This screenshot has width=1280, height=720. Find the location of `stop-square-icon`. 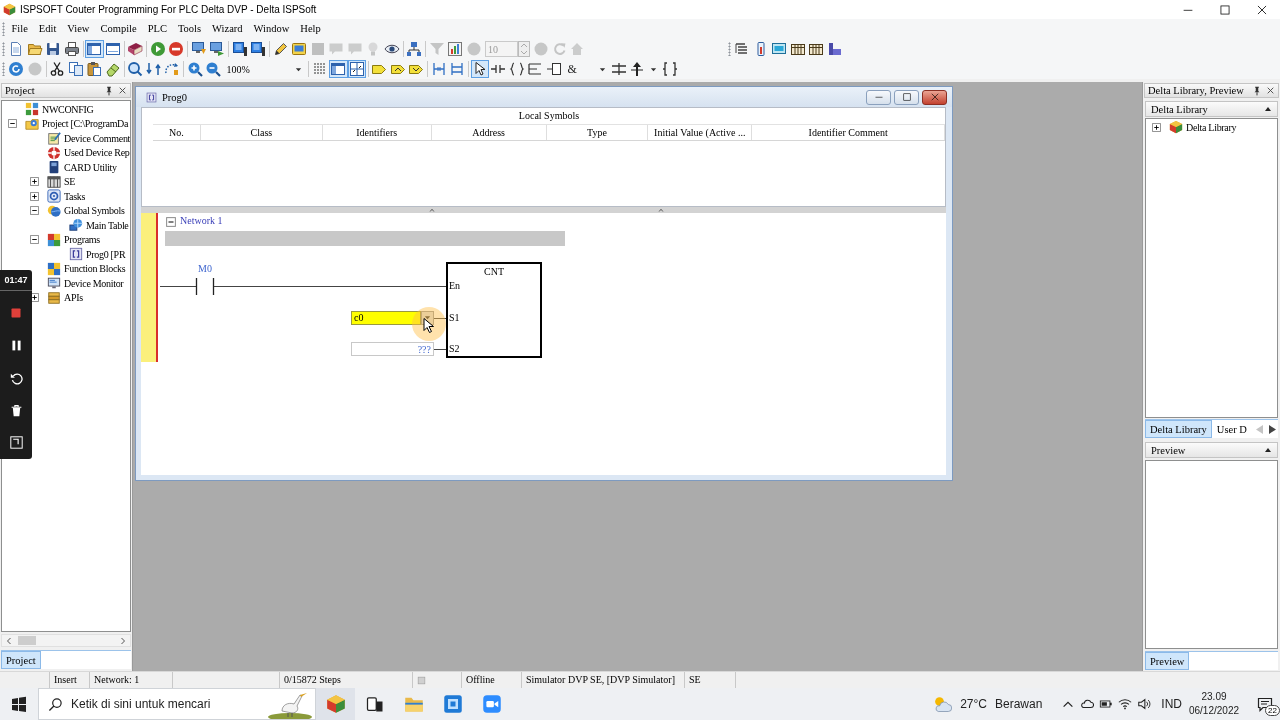

stop-square-icon is located at coordinates (16, 313).